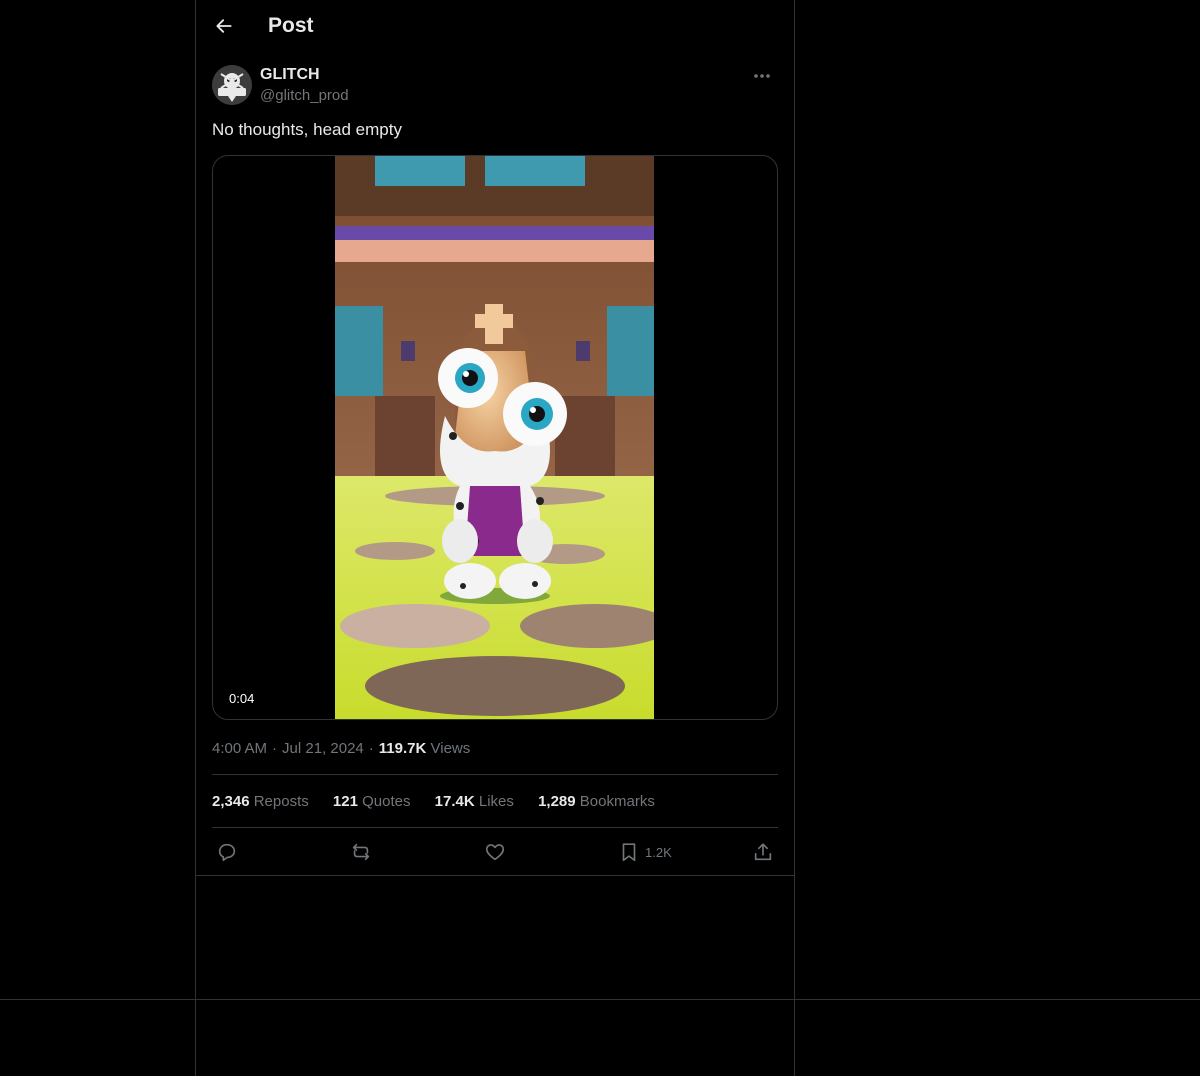 This screenshot has width=1200, height=1076. What do you see at coordinates (323, 748) in the screenshot?
I see `post-date: Jul 21, 2024` at bounding box center [323, 748].